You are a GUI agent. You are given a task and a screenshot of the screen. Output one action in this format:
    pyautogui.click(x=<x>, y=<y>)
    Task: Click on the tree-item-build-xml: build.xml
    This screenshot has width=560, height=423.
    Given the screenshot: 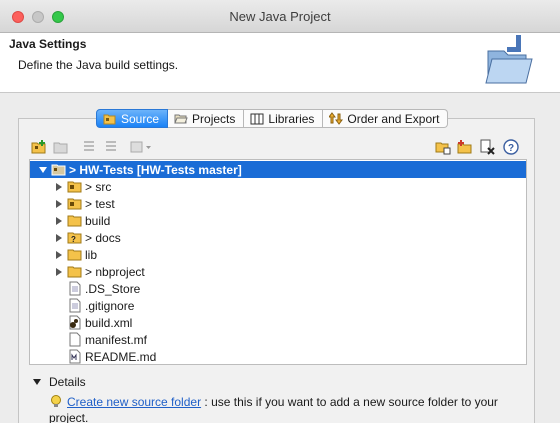 What is the action you would take?
    pyautogui.click(x=278, y=322)
    